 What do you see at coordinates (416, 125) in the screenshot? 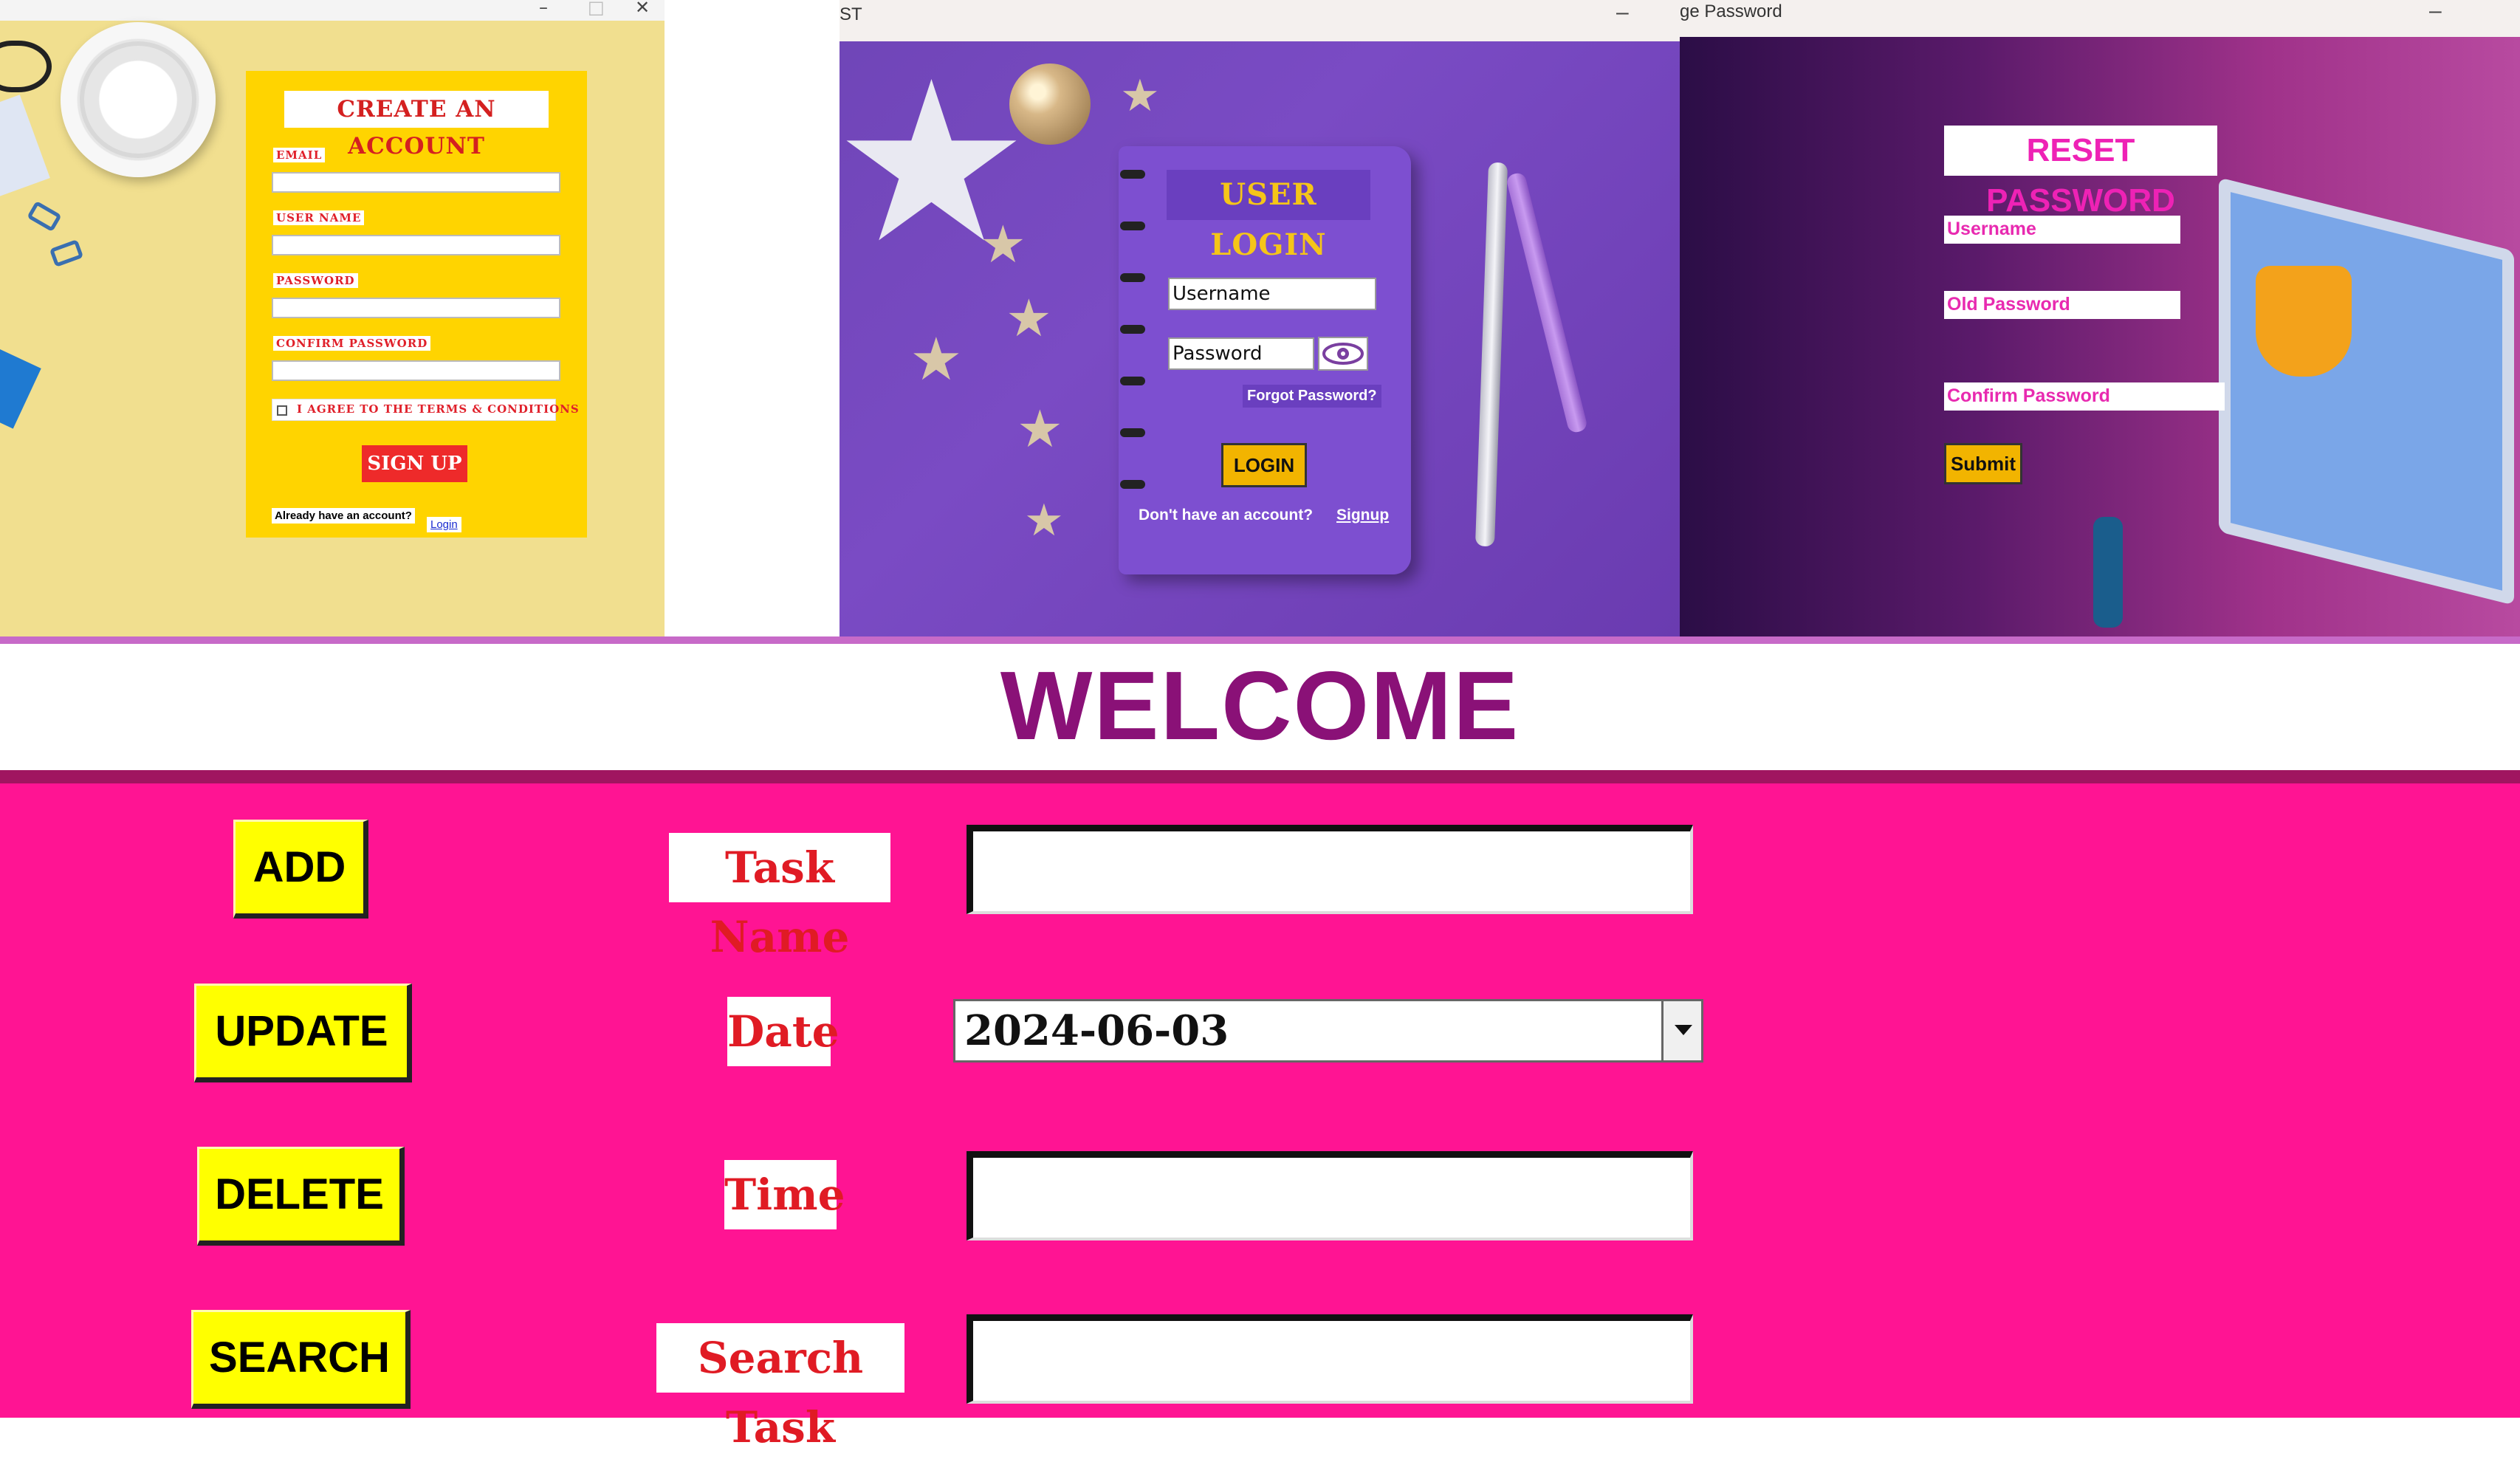
I see `signup-title: CREATE AN ACCOUNT` at bounding box center [416, 125].